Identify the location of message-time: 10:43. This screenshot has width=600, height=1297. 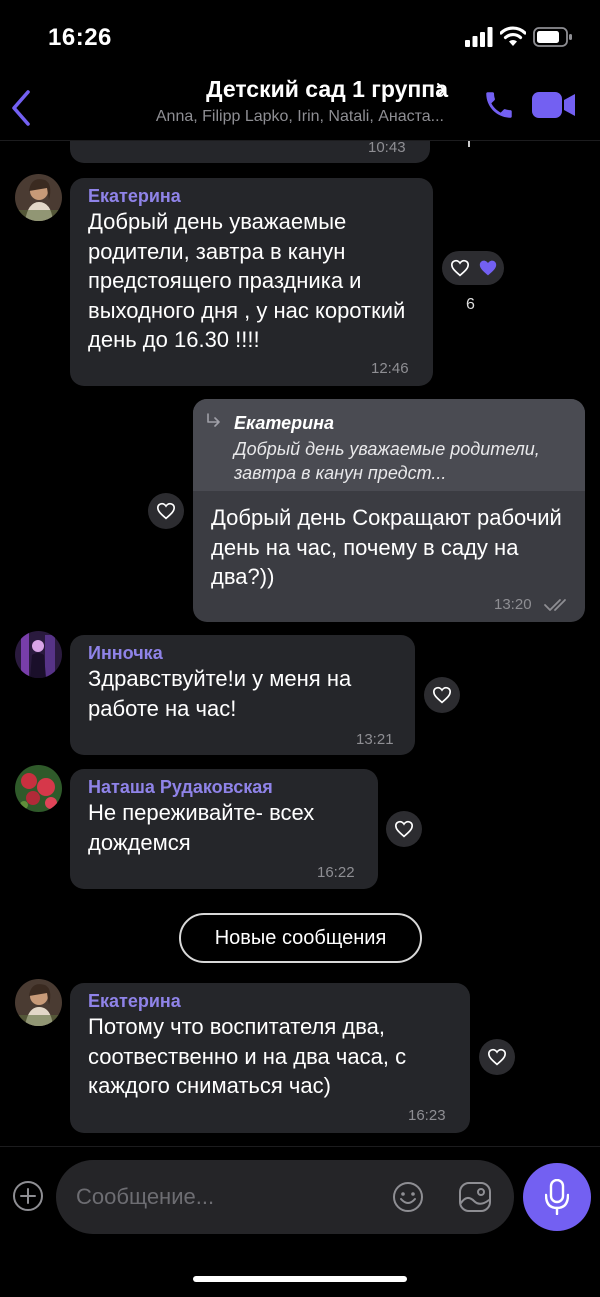
(387, 148).